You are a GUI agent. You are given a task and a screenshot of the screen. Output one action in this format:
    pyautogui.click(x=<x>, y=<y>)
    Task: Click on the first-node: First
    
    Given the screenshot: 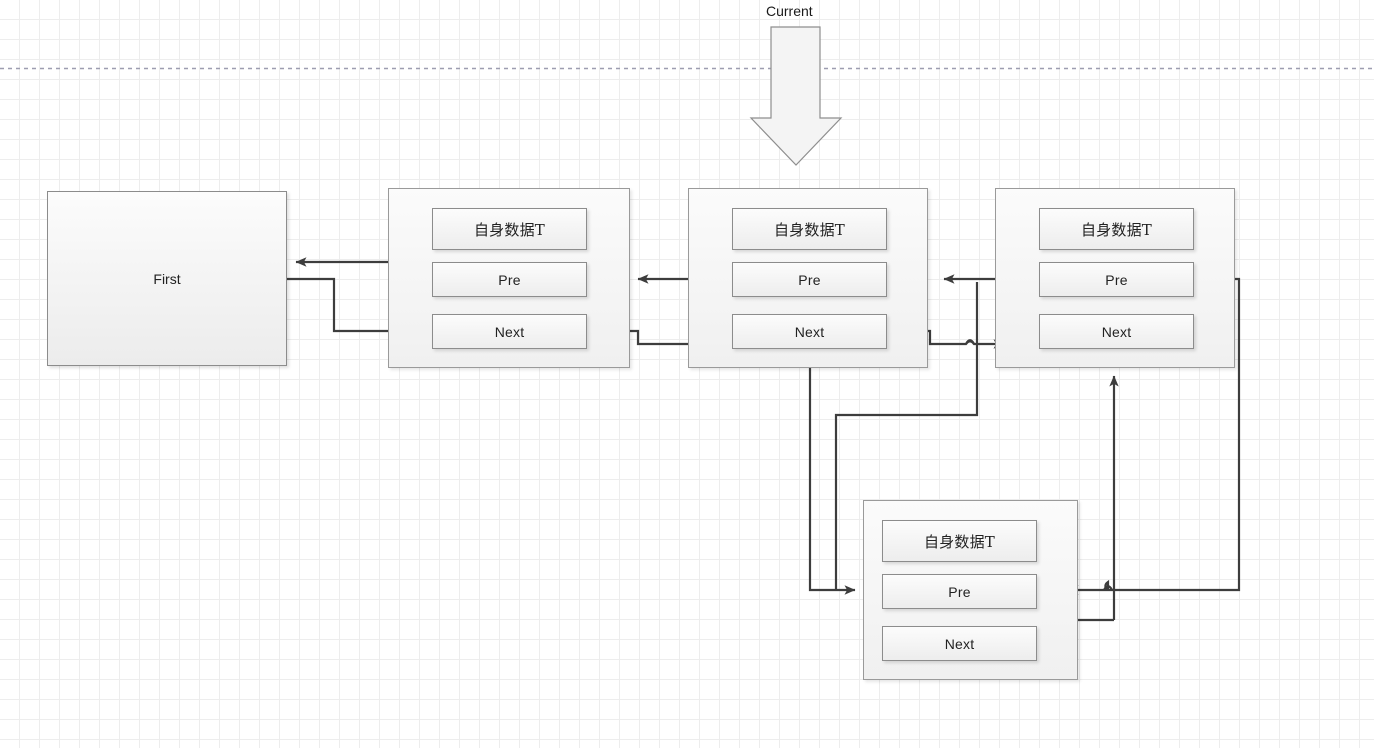 What is the action you would take?
    pyautogui.click(x=167, y=278)
    